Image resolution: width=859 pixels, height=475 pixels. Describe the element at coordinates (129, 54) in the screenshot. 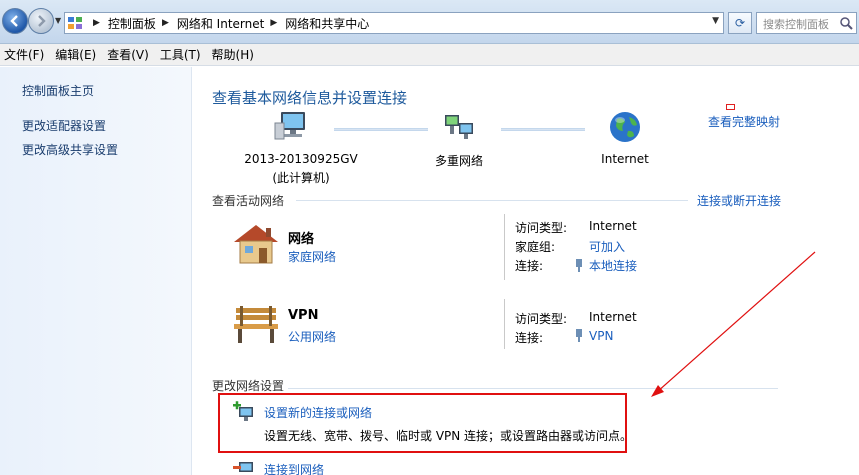

I see `menu-view: 查看(V)` at that location.